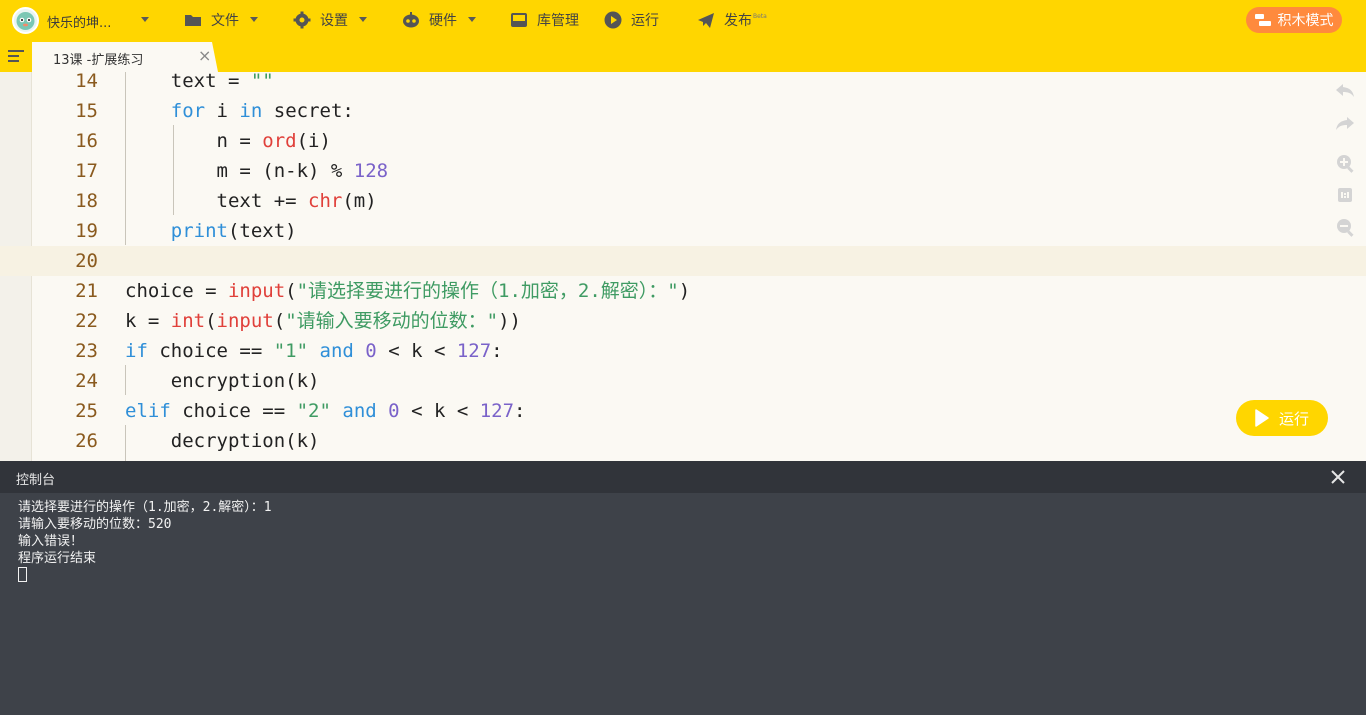 This screenshot has height=715, width=1366. What do you see at coordinates (95, 524) in the screenshot?
I see `console-line: 请输入要移动的位数：520` at bounding box center [95, 524].